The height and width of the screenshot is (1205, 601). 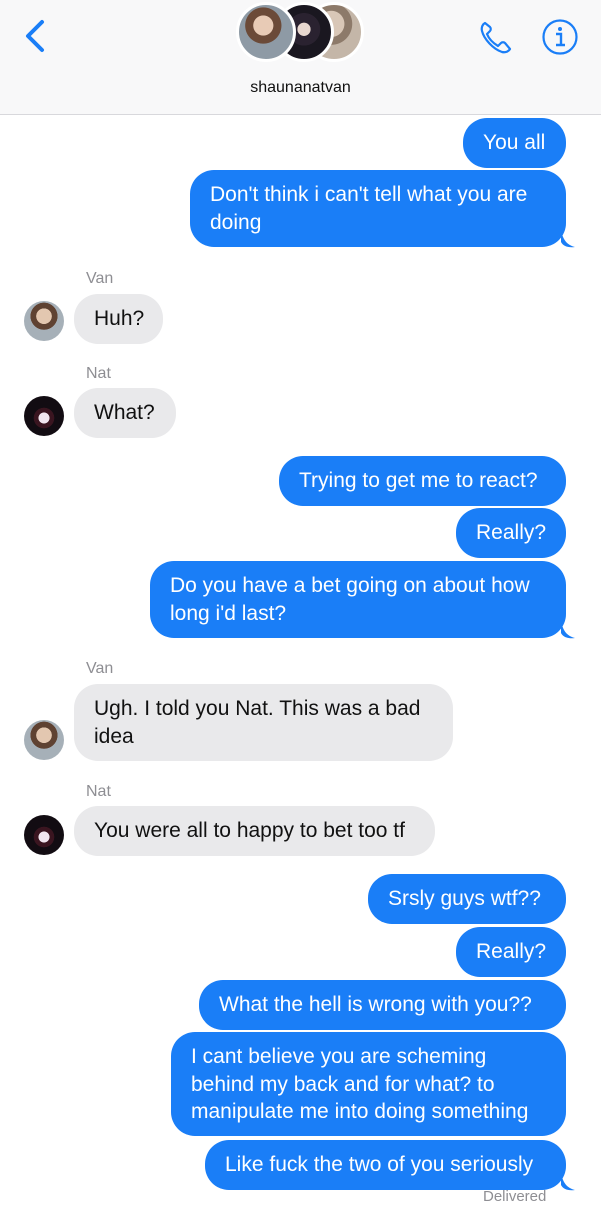 I want to click on message-line: doing, so click(x=236, y=222).